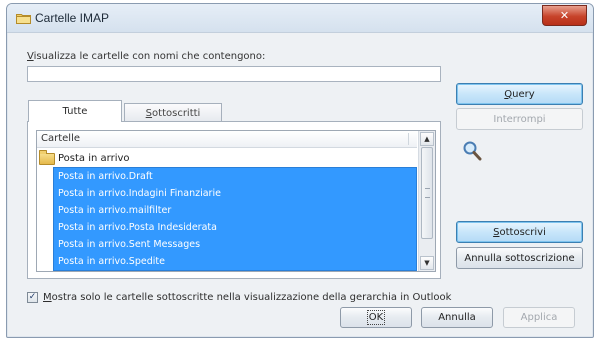 The height and width of the screenshot is (339, 597). I want to click on annulla-sottoscrizione-button: Annulla sottoscrizione, so click(519, 258).